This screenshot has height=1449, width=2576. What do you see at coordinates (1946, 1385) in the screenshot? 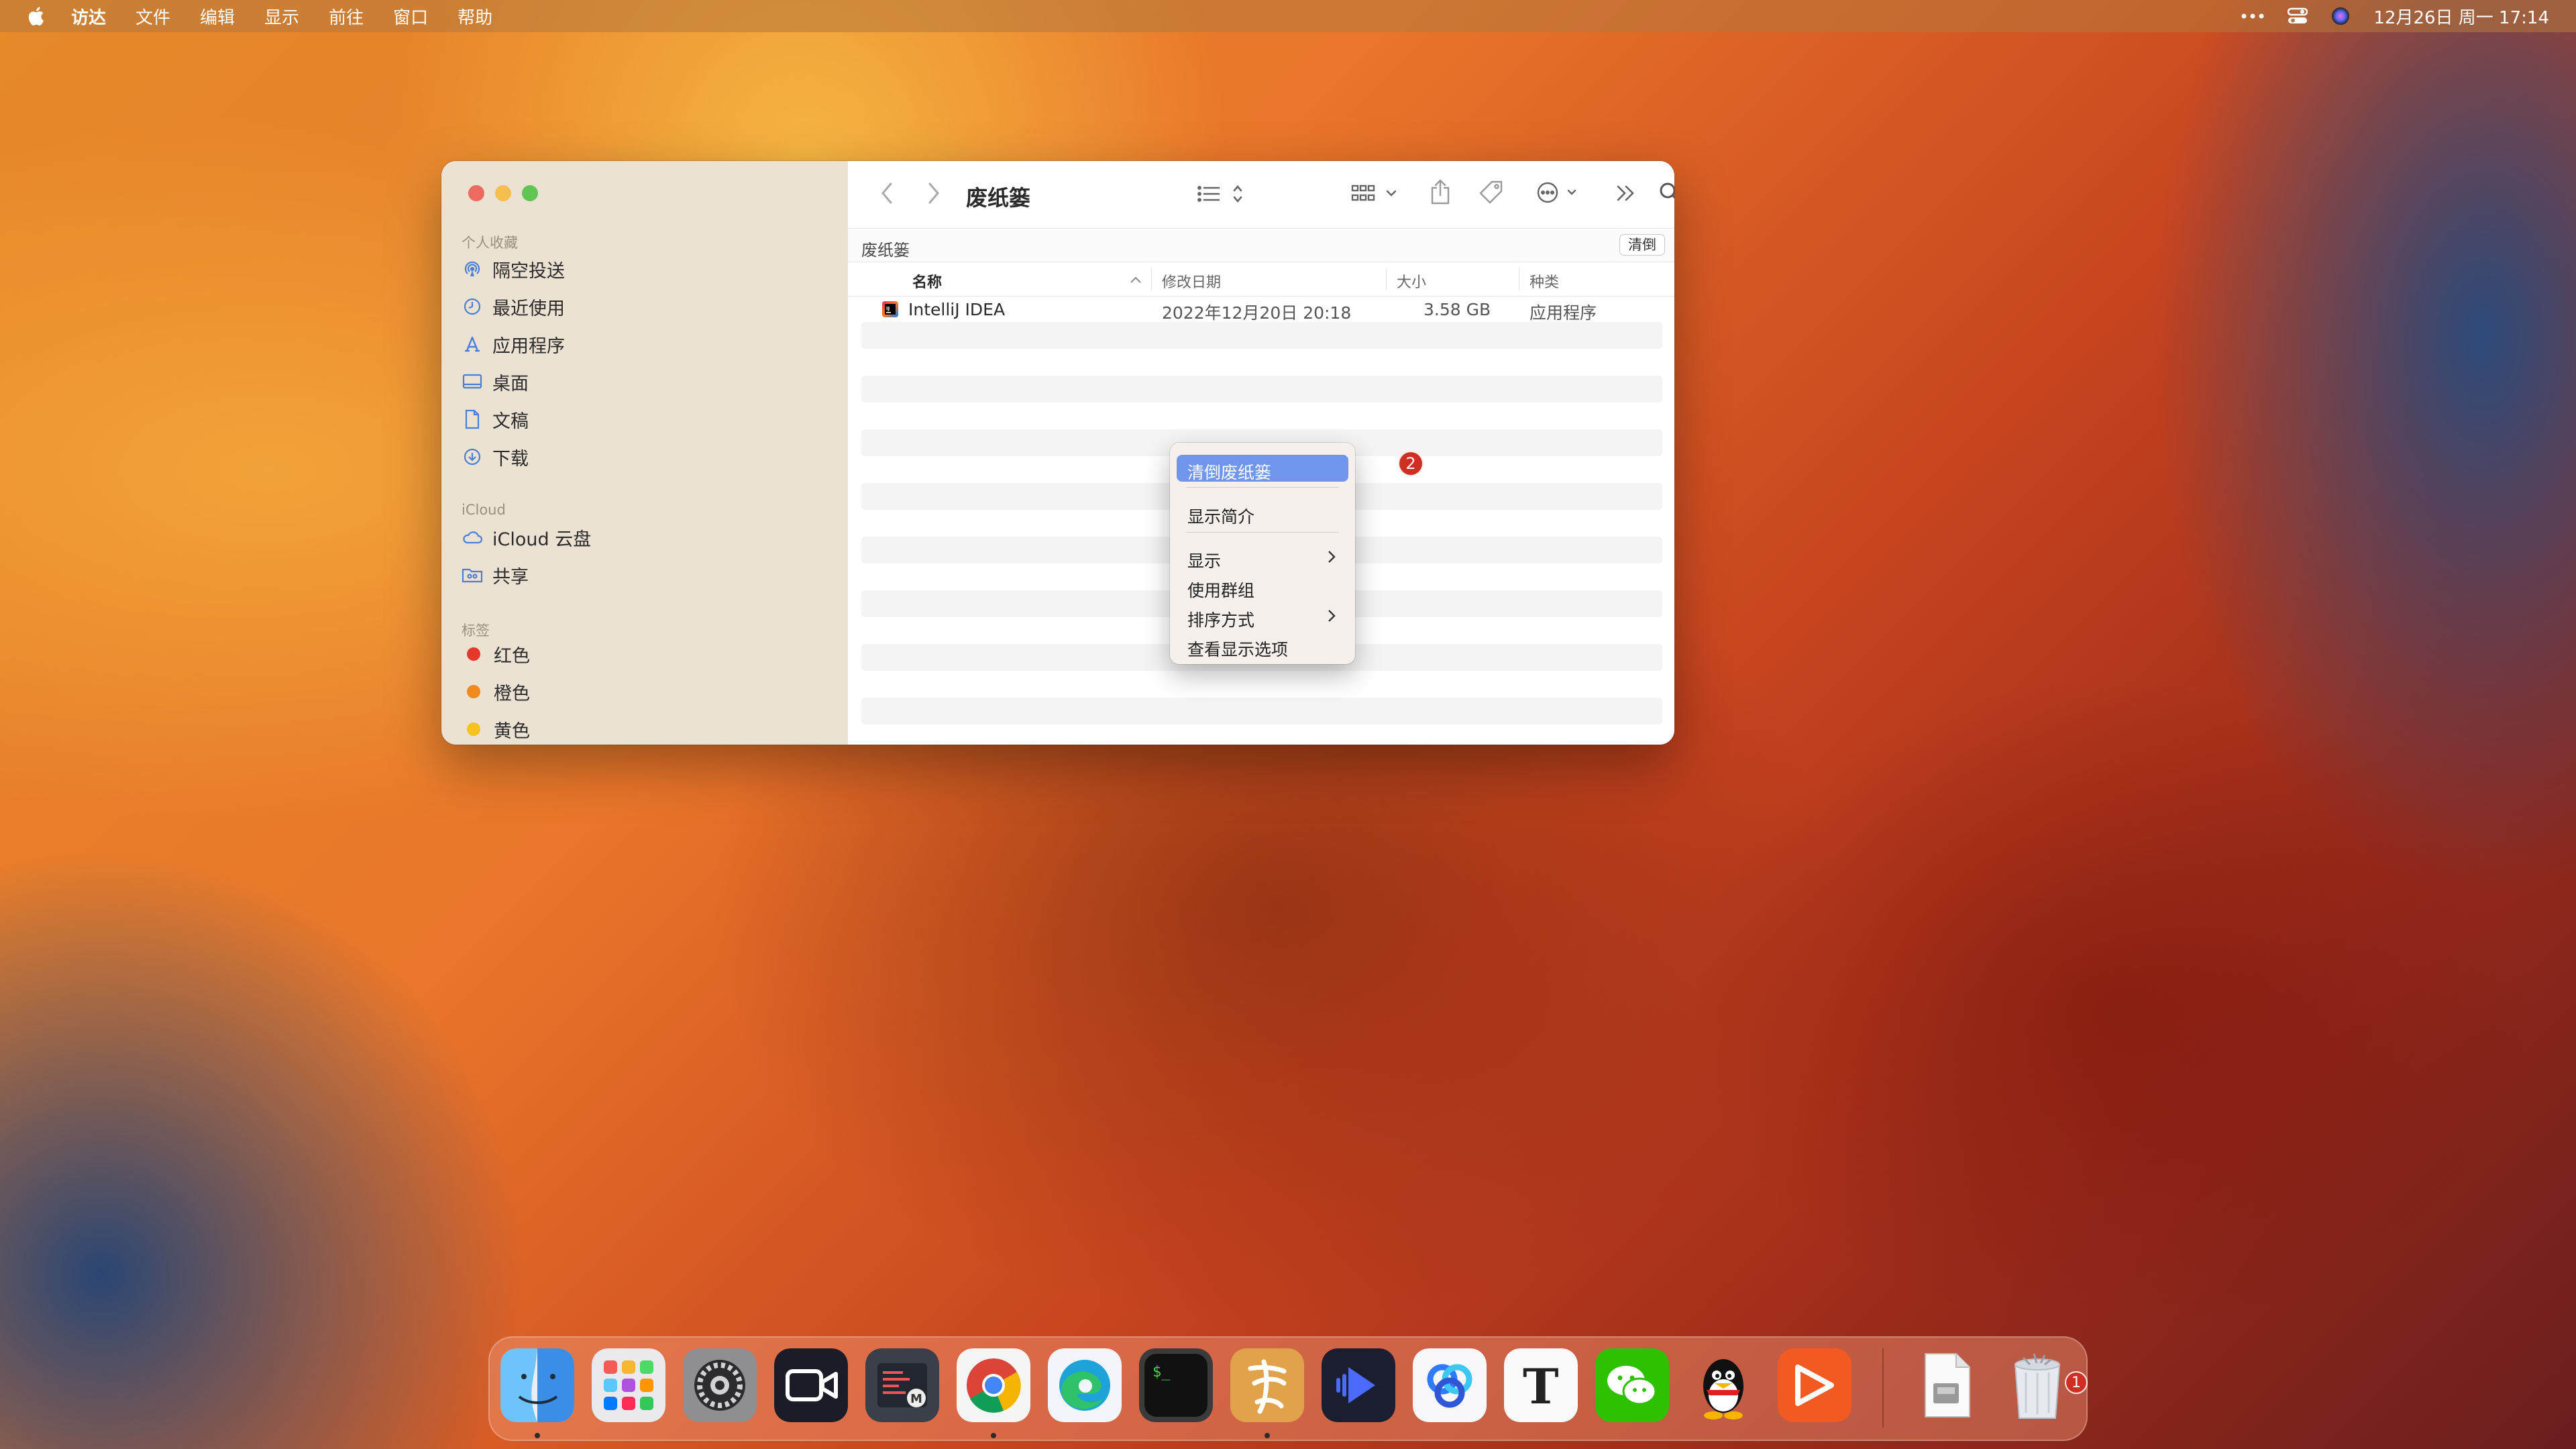
I see `file-icon` at bounding box center [1946, 1385].